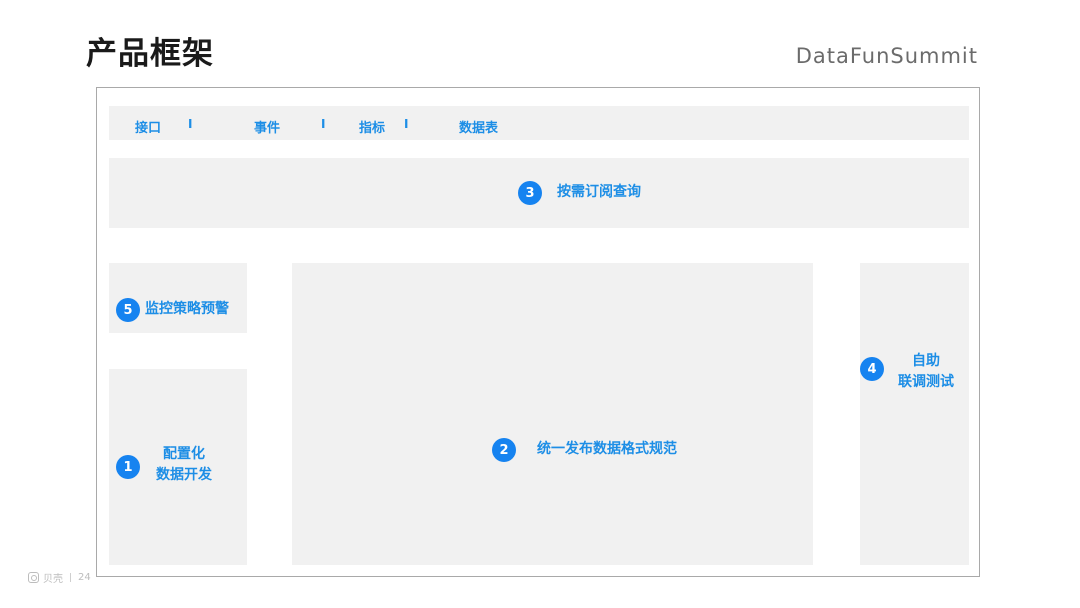  What do you see at coordinates (84, 577) in the screenshot?
I see `page-number: 24` at bounding box center [84, 577].